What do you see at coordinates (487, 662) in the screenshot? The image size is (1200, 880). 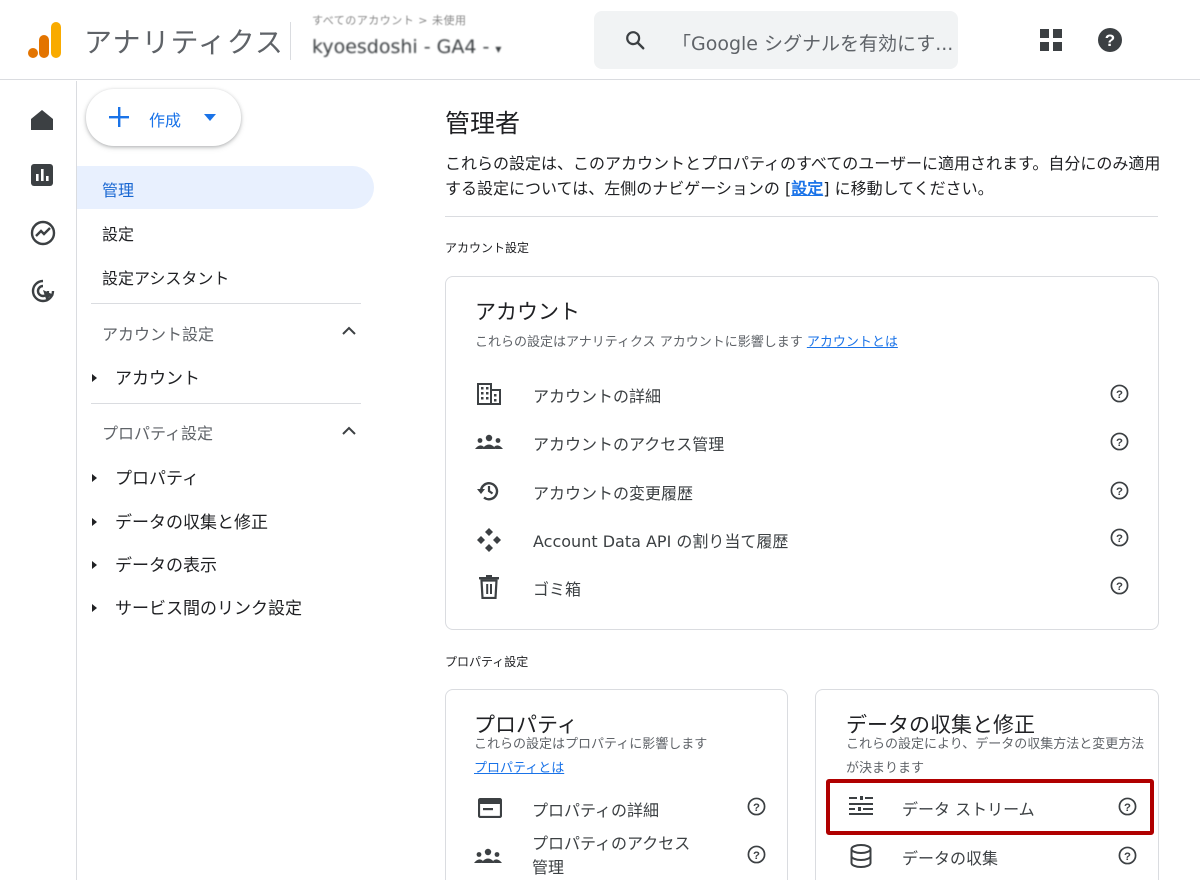 I see `section-label-property: プロパティ設定` at bounding box center [487, 662].